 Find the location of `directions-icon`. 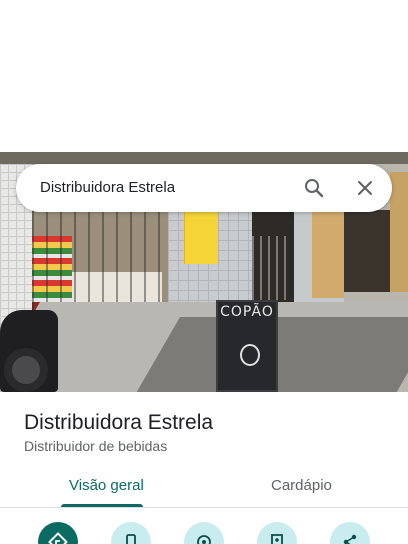

directions-icon is located at coordinates (58, 538).